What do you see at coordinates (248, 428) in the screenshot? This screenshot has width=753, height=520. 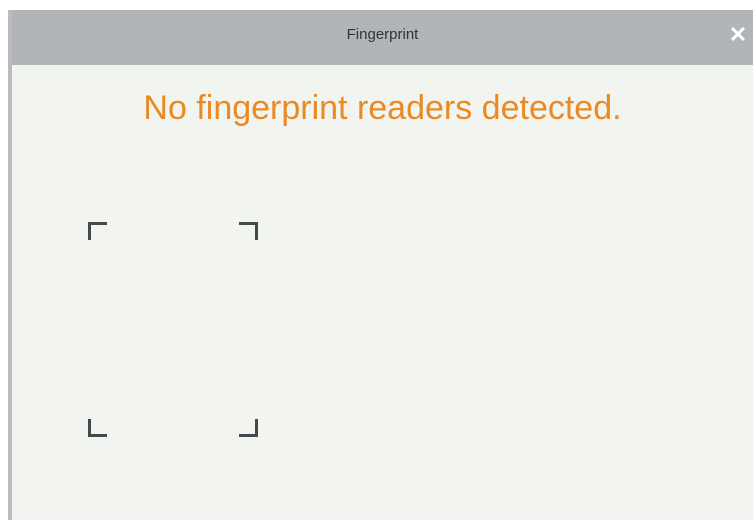 I see `scan-corner-bottom-right-icon` at bounding box center [248, 428].